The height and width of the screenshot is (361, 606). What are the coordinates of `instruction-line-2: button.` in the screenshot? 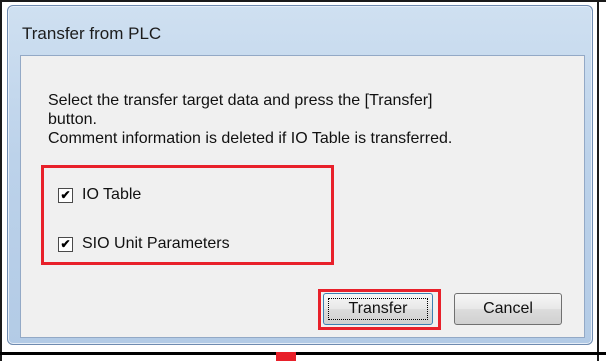 It's located at (72, 119).